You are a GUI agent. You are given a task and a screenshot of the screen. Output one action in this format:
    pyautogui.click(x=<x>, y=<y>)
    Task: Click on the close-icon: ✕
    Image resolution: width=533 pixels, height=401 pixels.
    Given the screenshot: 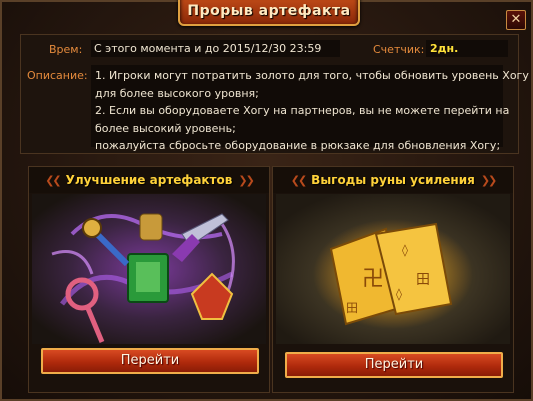 What is the action you would take?
    pyautogui.click(x=516, y=19)
    